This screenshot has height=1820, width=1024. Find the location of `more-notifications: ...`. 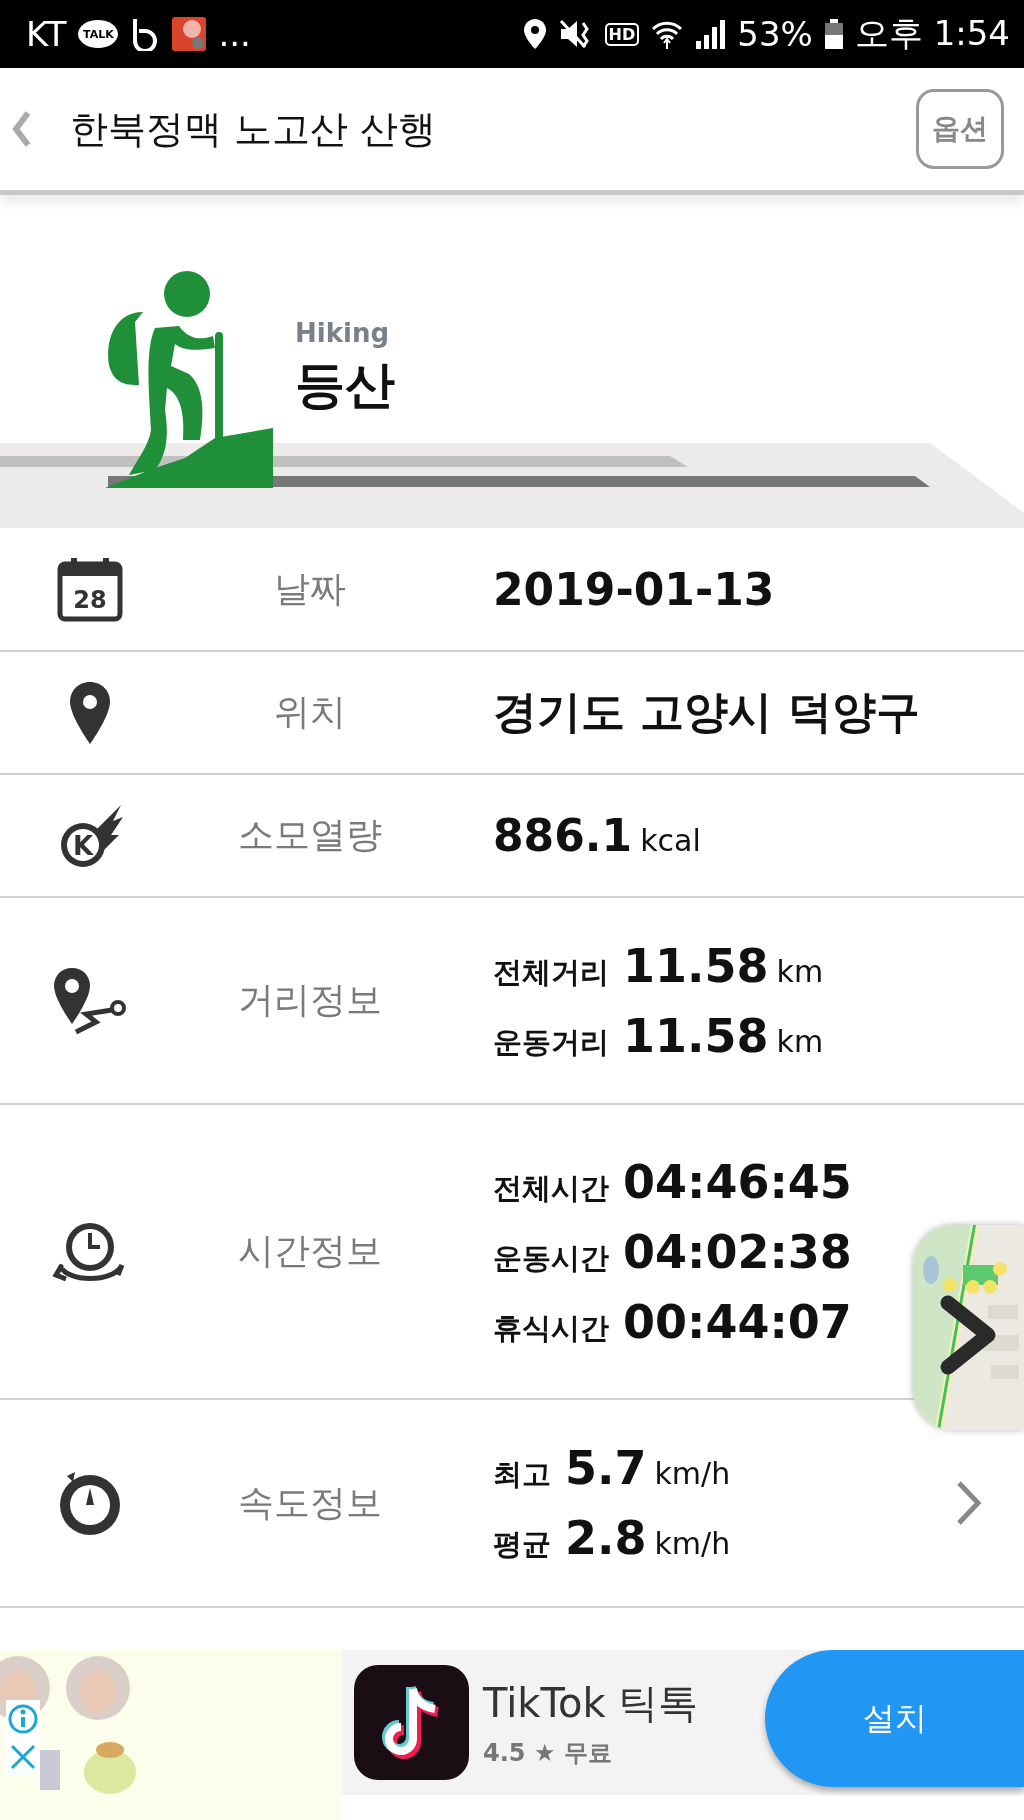

more-notifications: ... is located at coordinates (234, 34).